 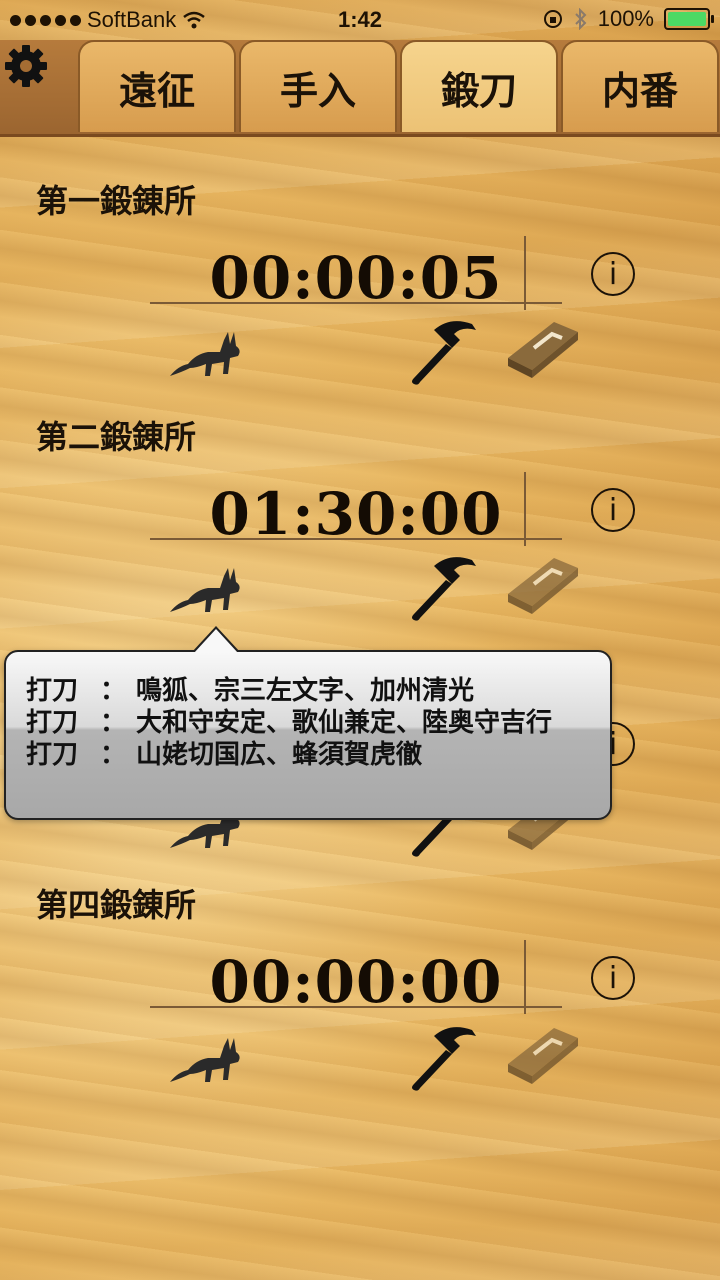 What do you see at coordinates (443, 1059) in the screenshot?
I see `forge-4-hammer-icon` at bounding box center [443, 1059].